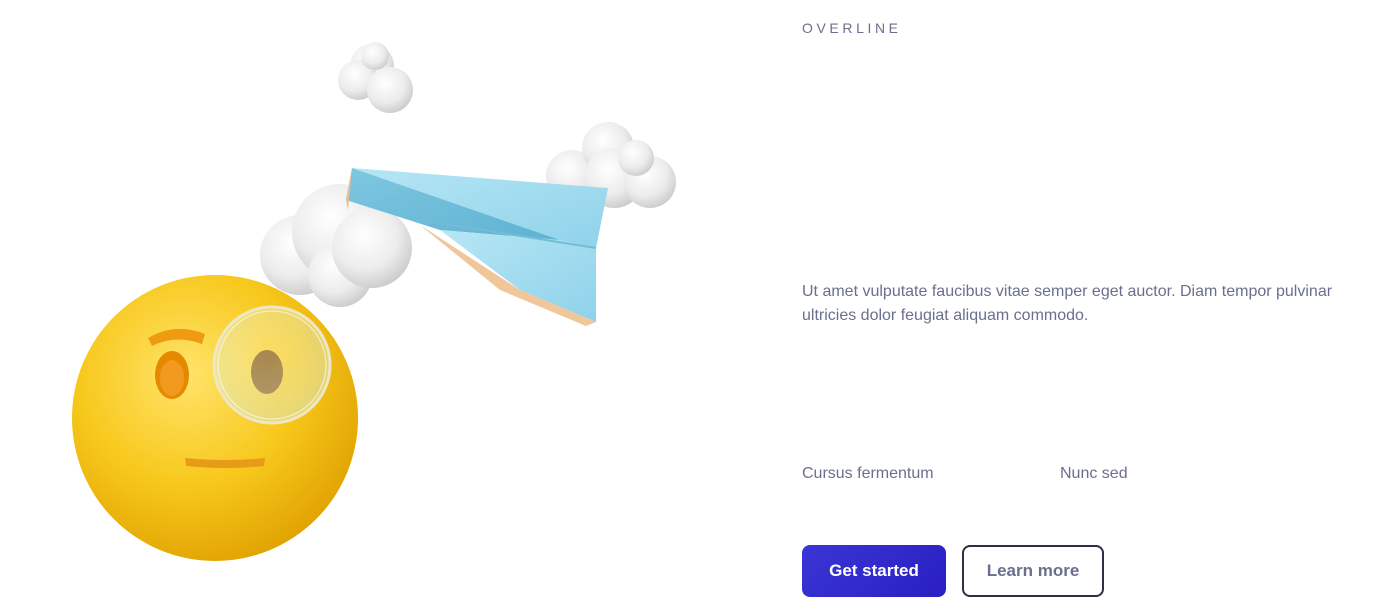 The height and width of the screenshot is (616, 1392). What do you see at coordinates (945, 315) in the screenshot?
I see `hero-description-line-2: ultricies dolor feugiat aliquam commodo.` at bounding box center [945, 315].